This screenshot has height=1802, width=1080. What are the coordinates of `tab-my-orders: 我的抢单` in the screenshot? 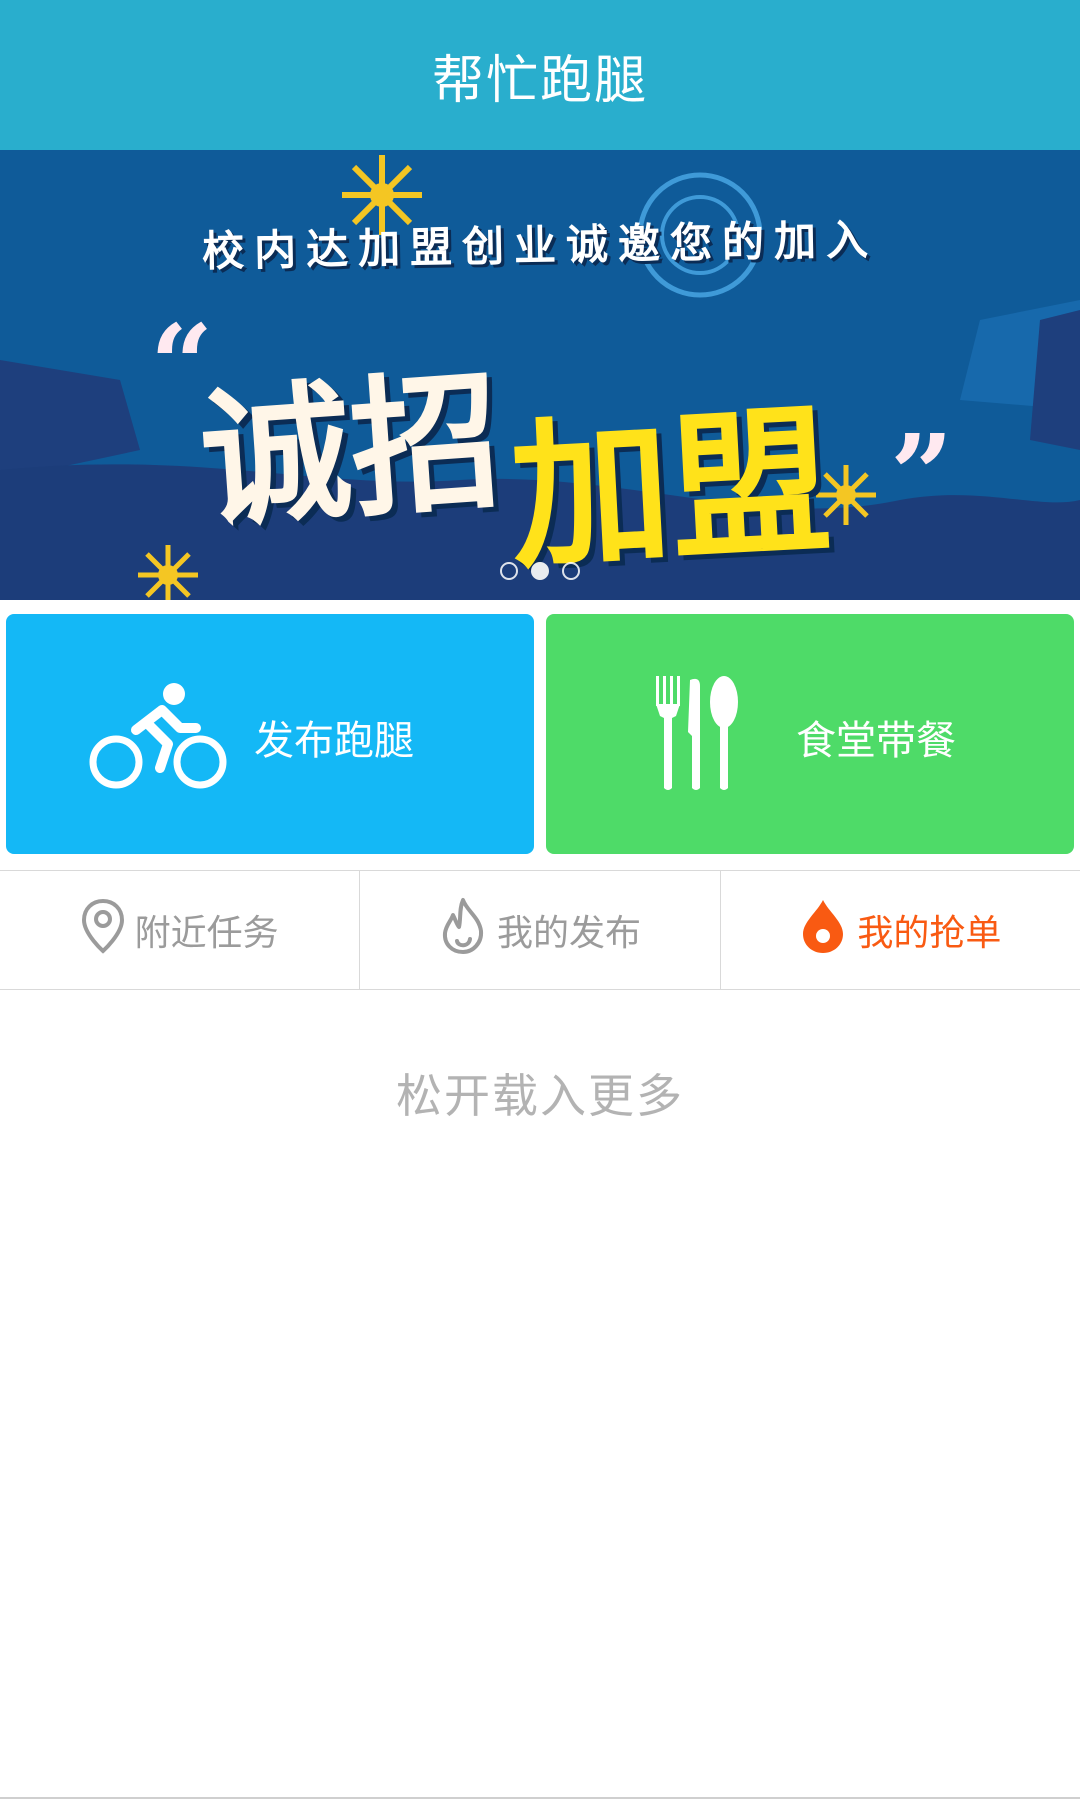 It's located at (899, 930).